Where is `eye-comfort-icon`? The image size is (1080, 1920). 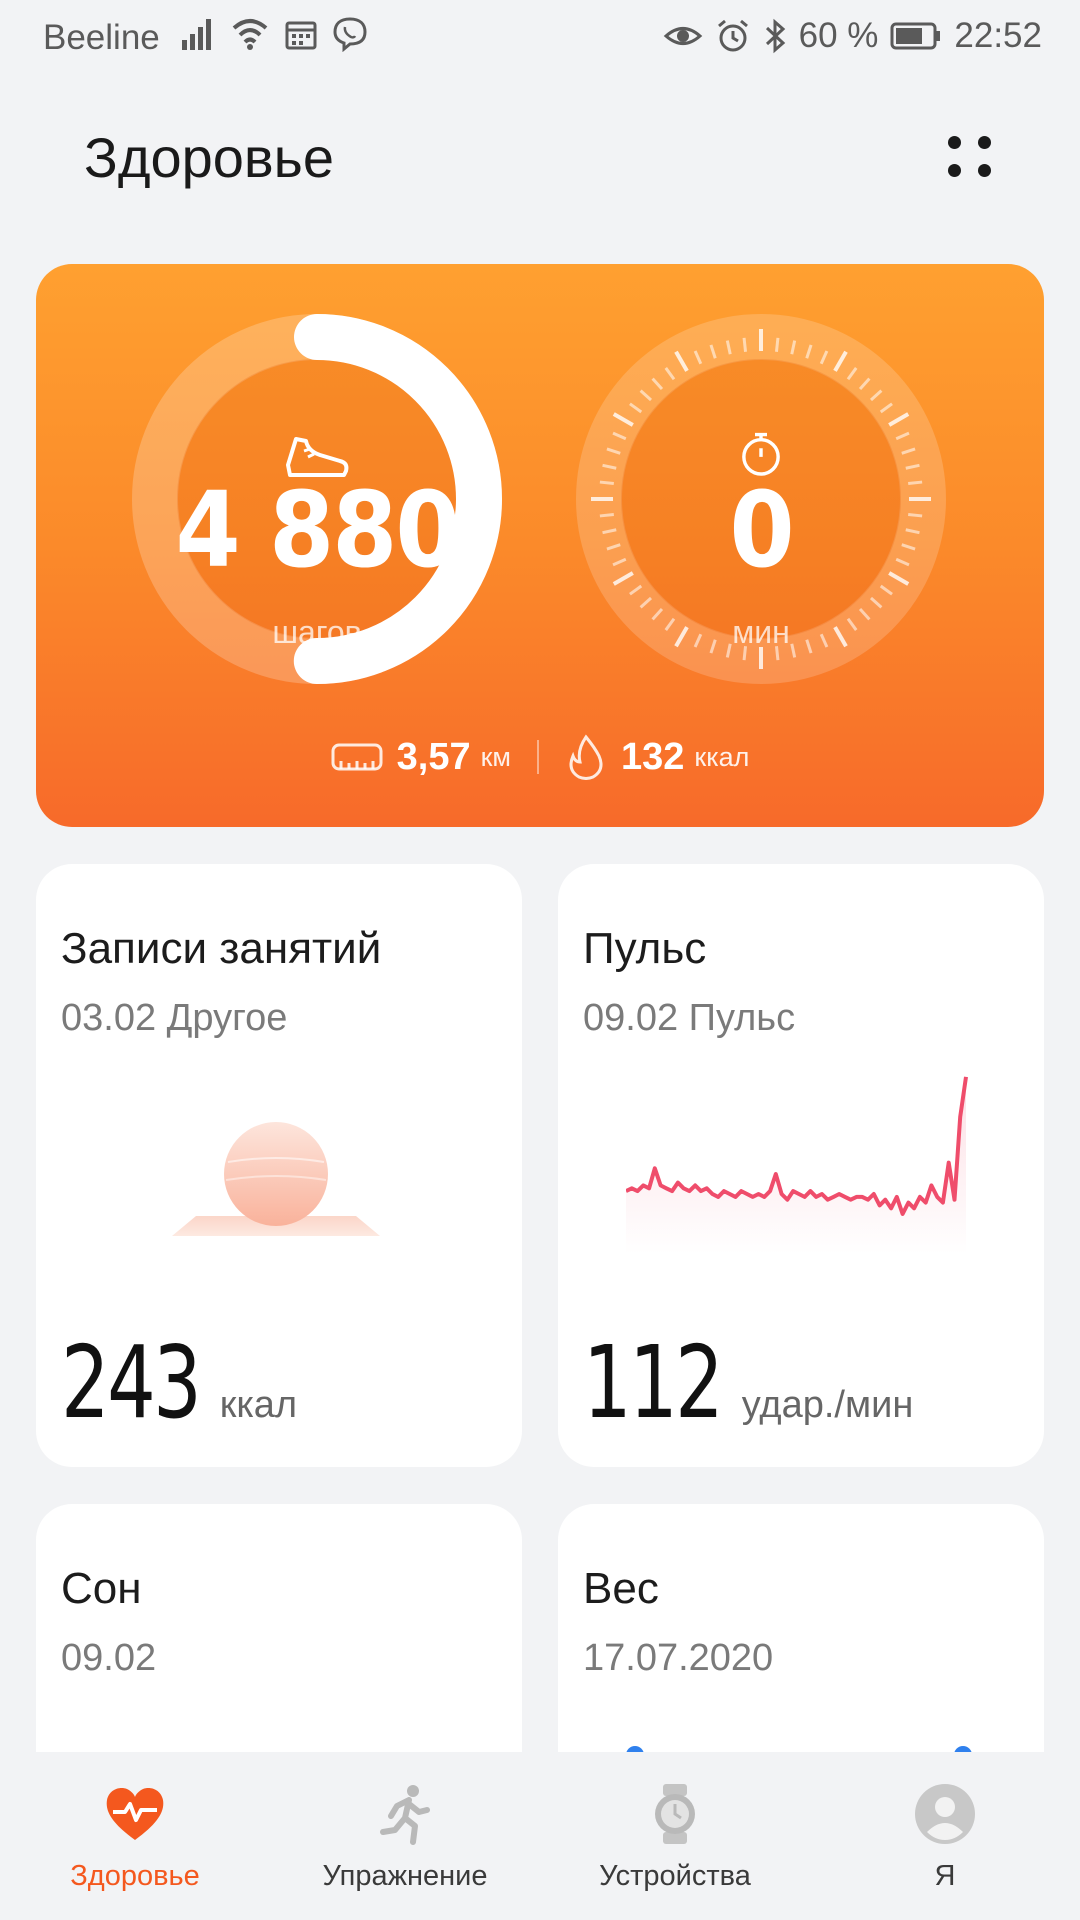
eye-comfort-icon is located at coordinates (682, 36).